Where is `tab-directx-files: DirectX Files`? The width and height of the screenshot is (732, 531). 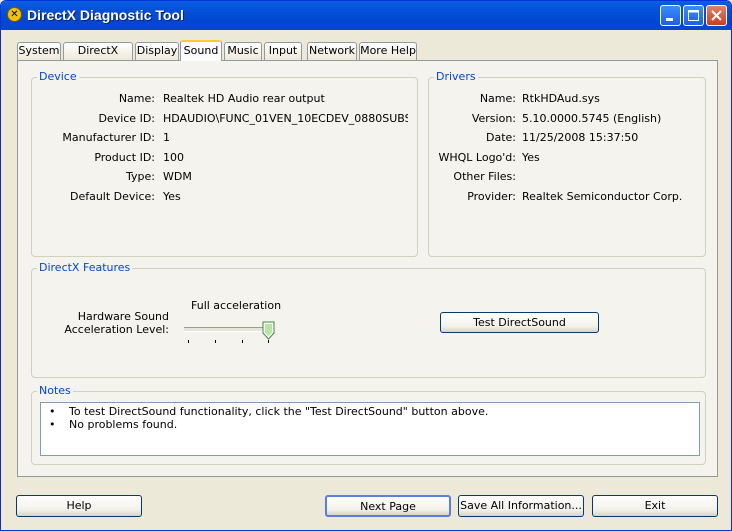
tab-directx-files: DirectX Files is located at coordinates (98, 57).